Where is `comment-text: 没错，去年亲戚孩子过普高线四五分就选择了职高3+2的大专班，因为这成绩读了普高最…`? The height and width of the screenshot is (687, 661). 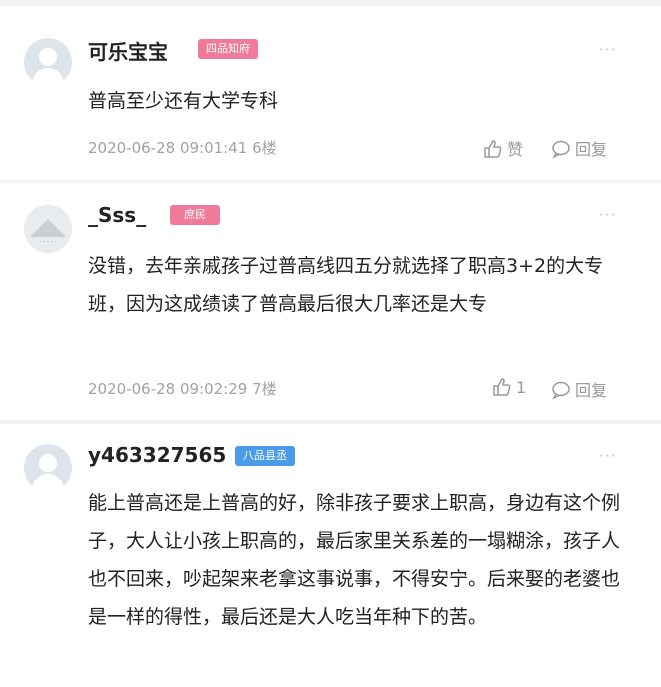
comment-text: 没错，去年亲戚孩子过普高线四五分就选择了职高3+2的大专班，因为这成绩读了普高最… is located at coordinates (346, 285).